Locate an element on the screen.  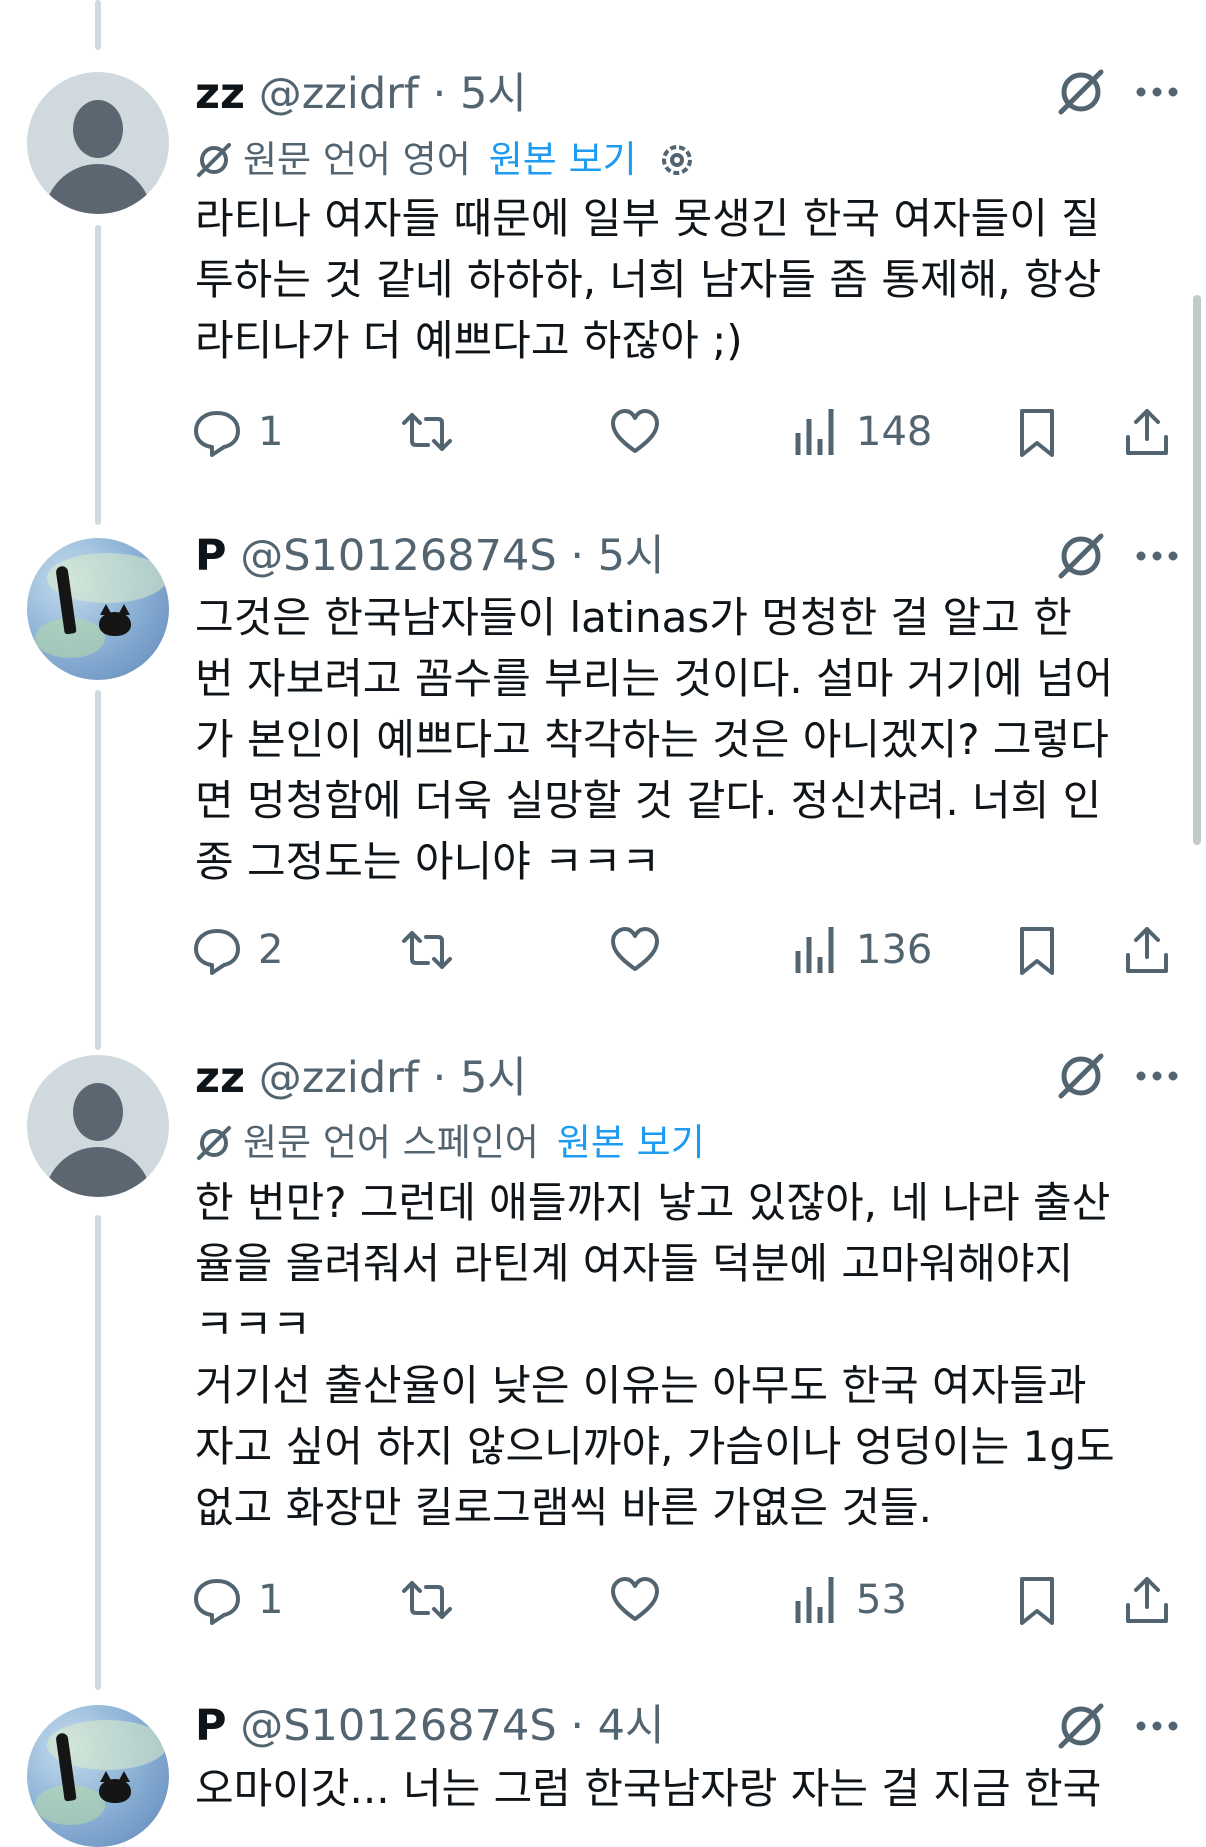
tweet-text-line: 투하는 것 같네 하하하, 너희 남자들 좀 통제해, 항상 is located at coordinates (648, 279).